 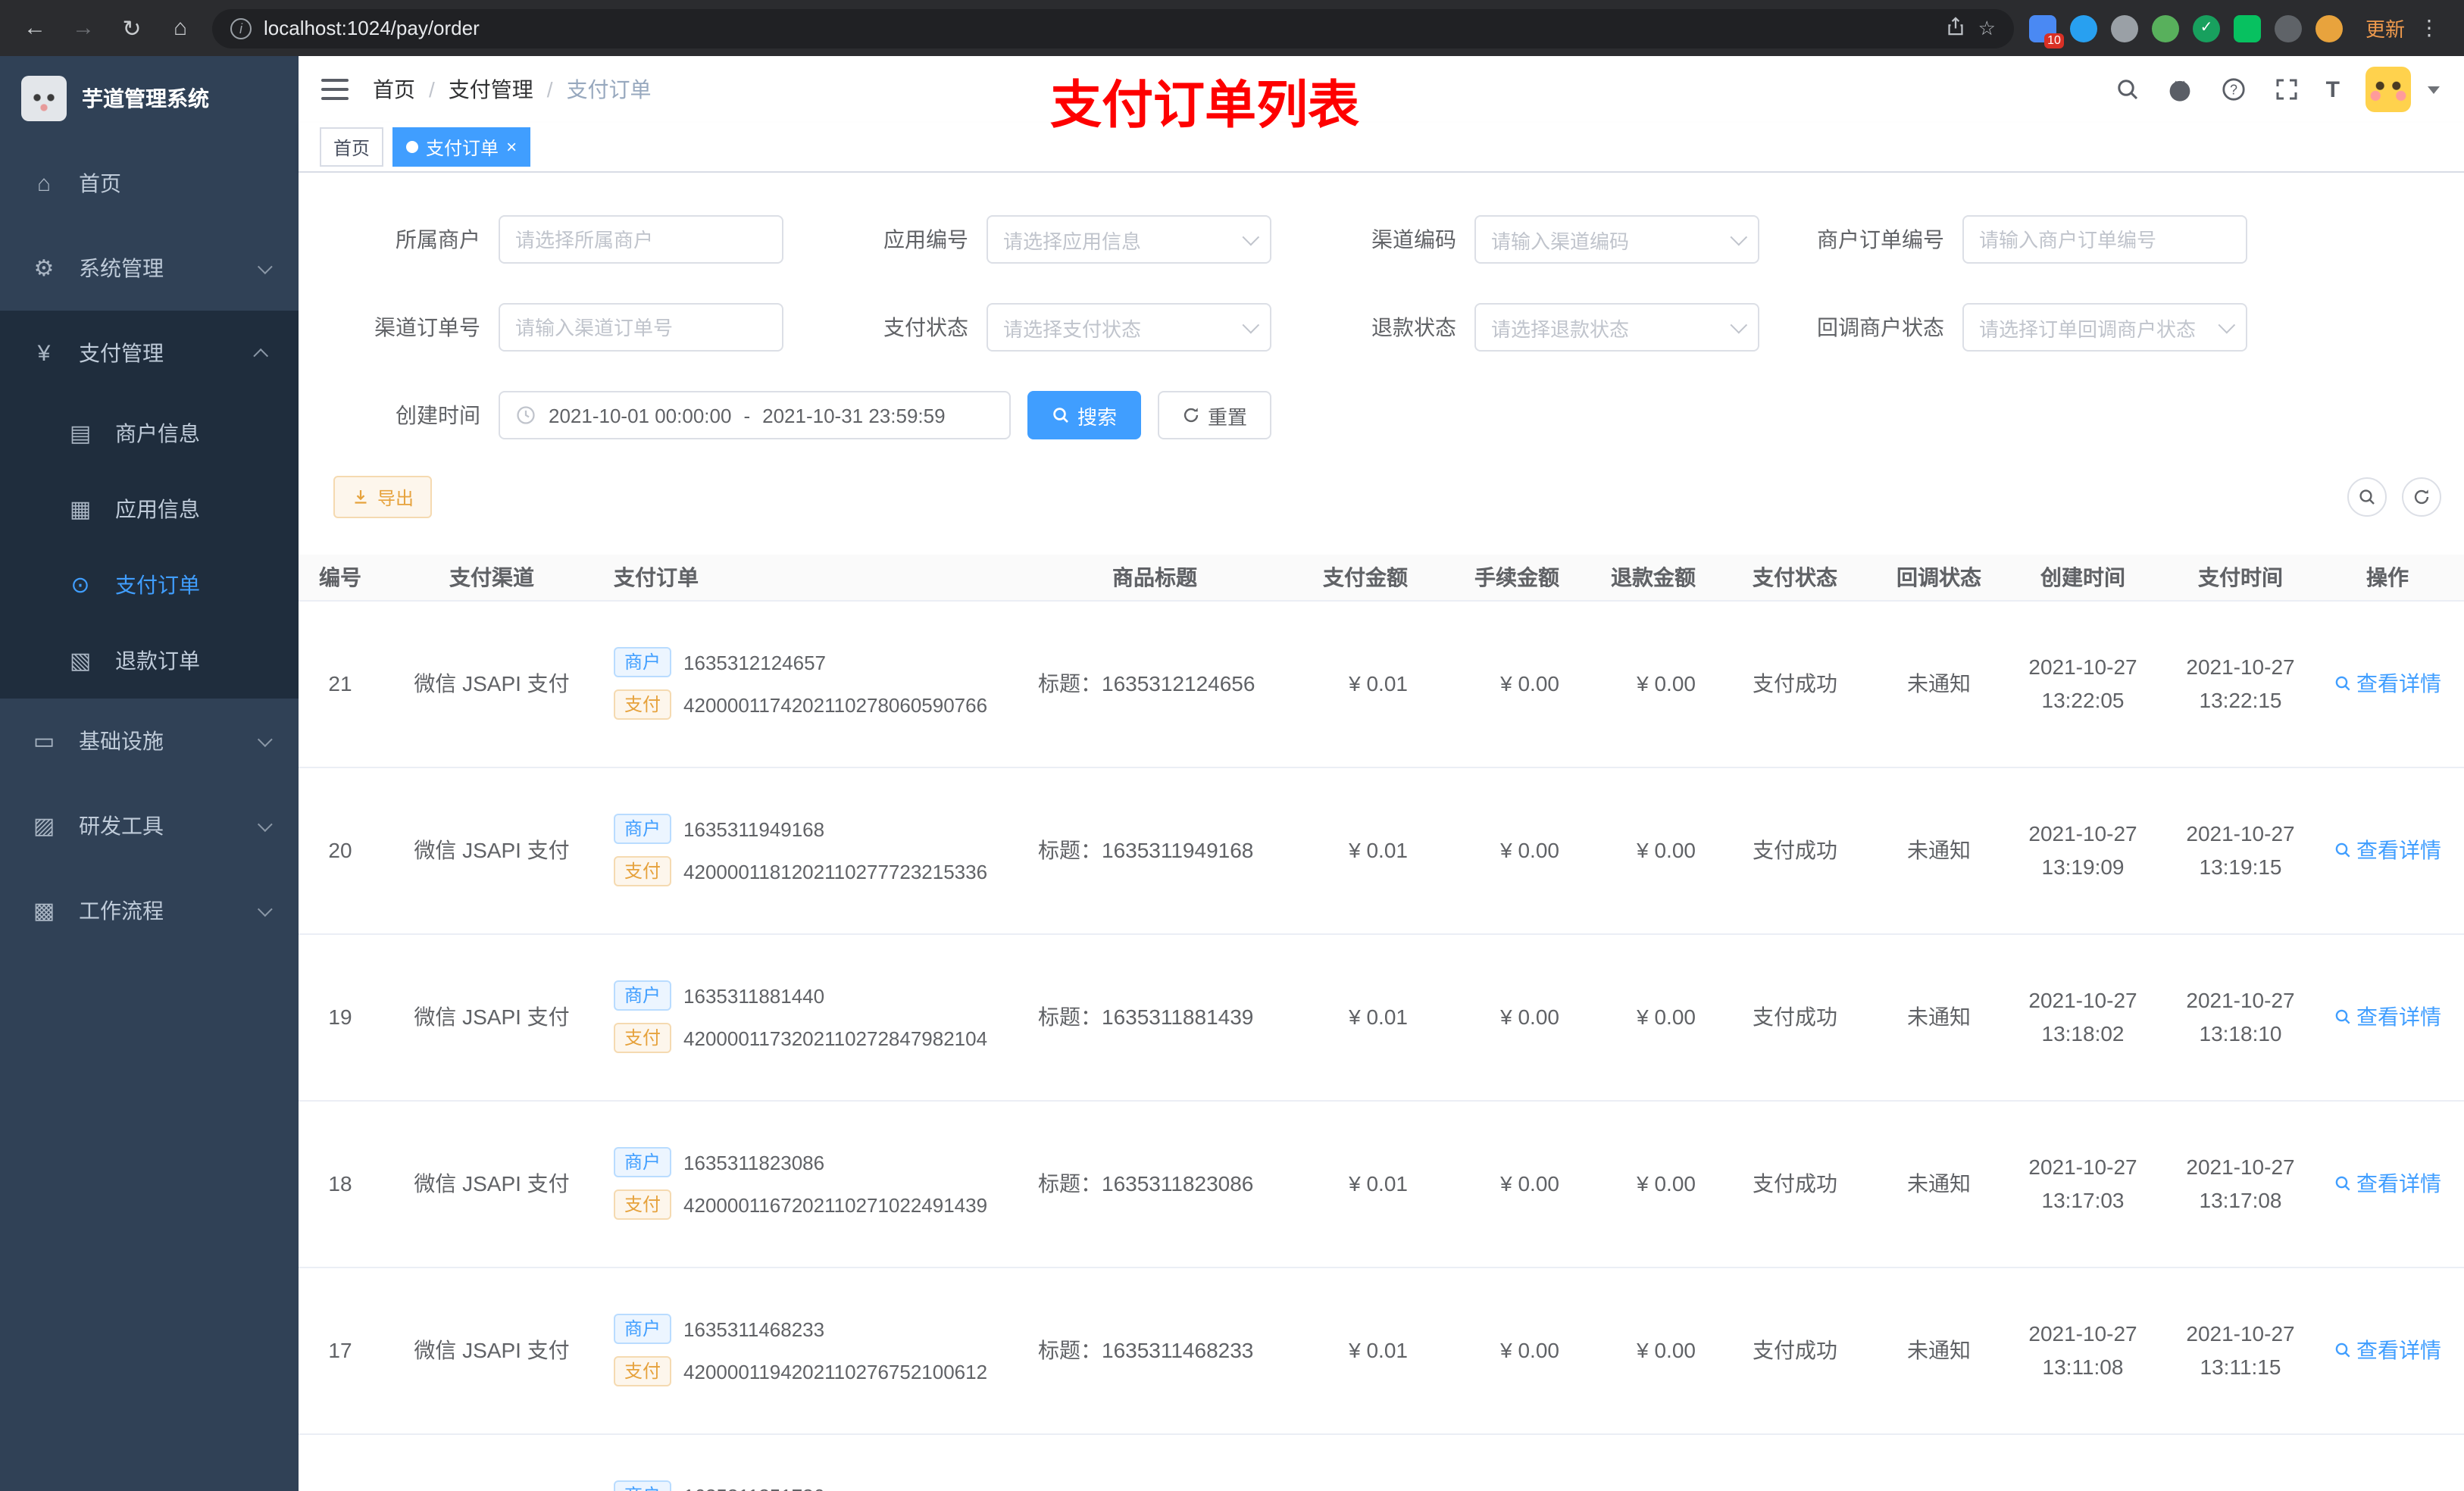 I want to click on back-icon: ←, so click(x=35, y=28).